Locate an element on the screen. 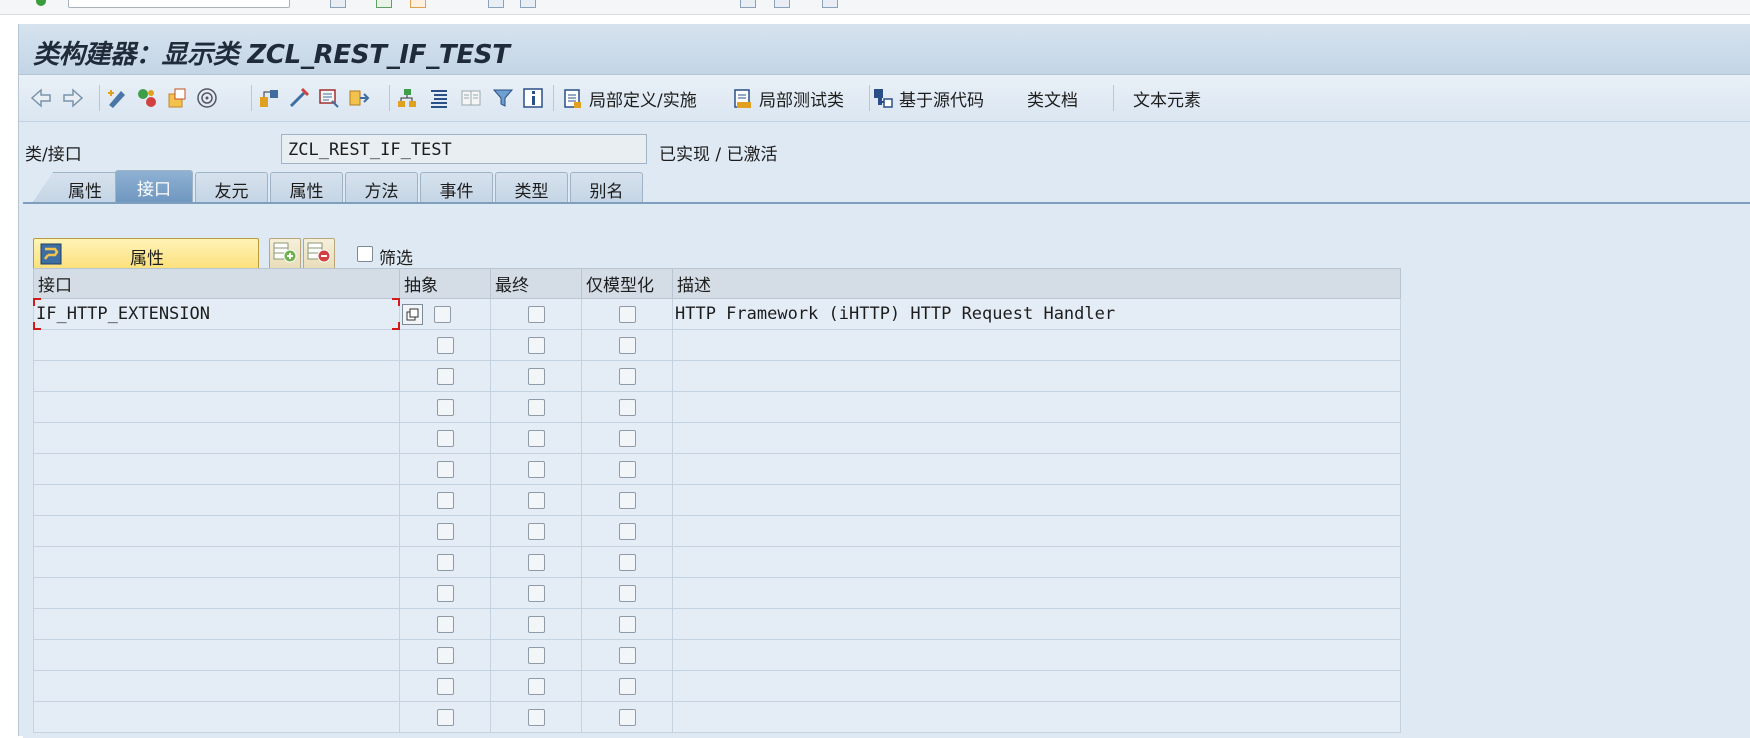 This screenshot has height=738, width=1750. cancel-icon is located at coordinates (496, 4).